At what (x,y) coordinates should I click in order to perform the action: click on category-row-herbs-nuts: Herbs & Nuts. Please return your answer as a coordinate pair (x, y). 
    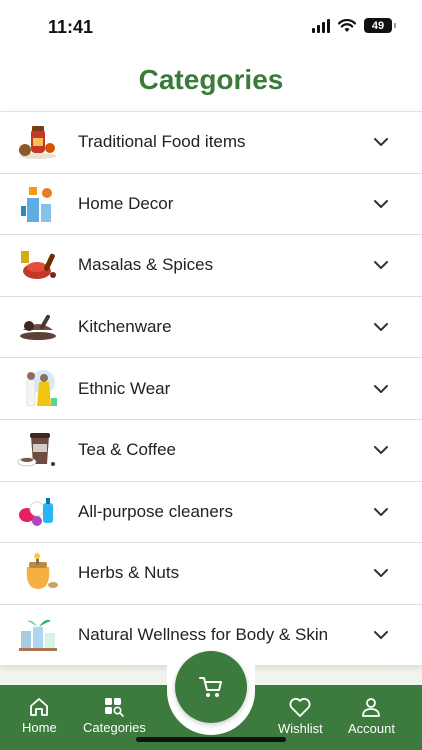
    Looking at the image, I should click on (211, 574).